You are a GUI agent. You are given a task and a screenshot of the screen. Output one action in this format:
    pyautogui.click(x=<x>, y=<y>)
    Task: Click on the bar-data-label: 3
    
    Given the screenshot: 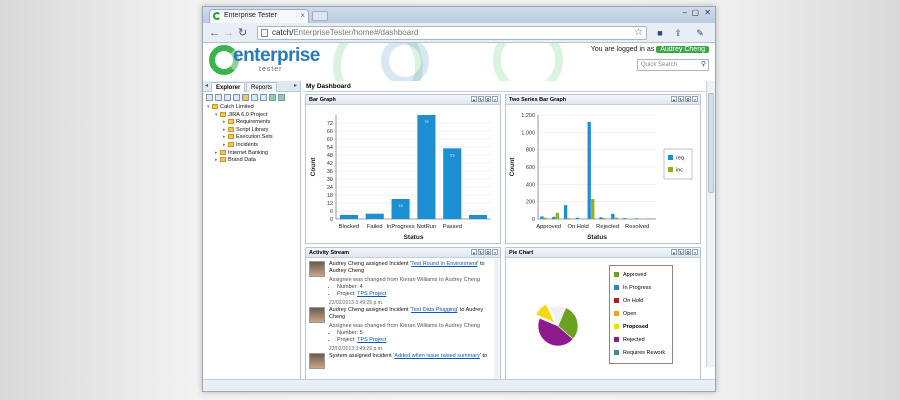 What is the action you would take?
    pyautogui.click(x=478, y=221)
    